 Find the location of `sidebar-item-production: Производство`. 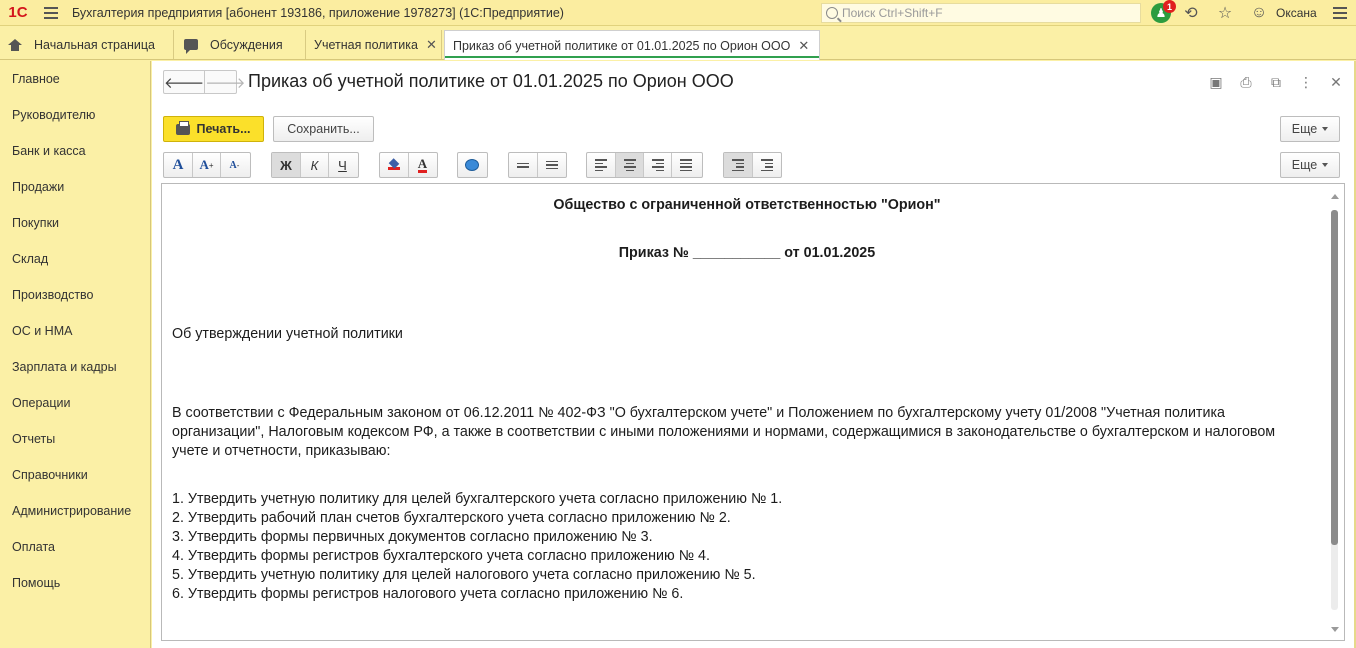

sidebar-item-production: Производство is located at coordinates (75, 295).